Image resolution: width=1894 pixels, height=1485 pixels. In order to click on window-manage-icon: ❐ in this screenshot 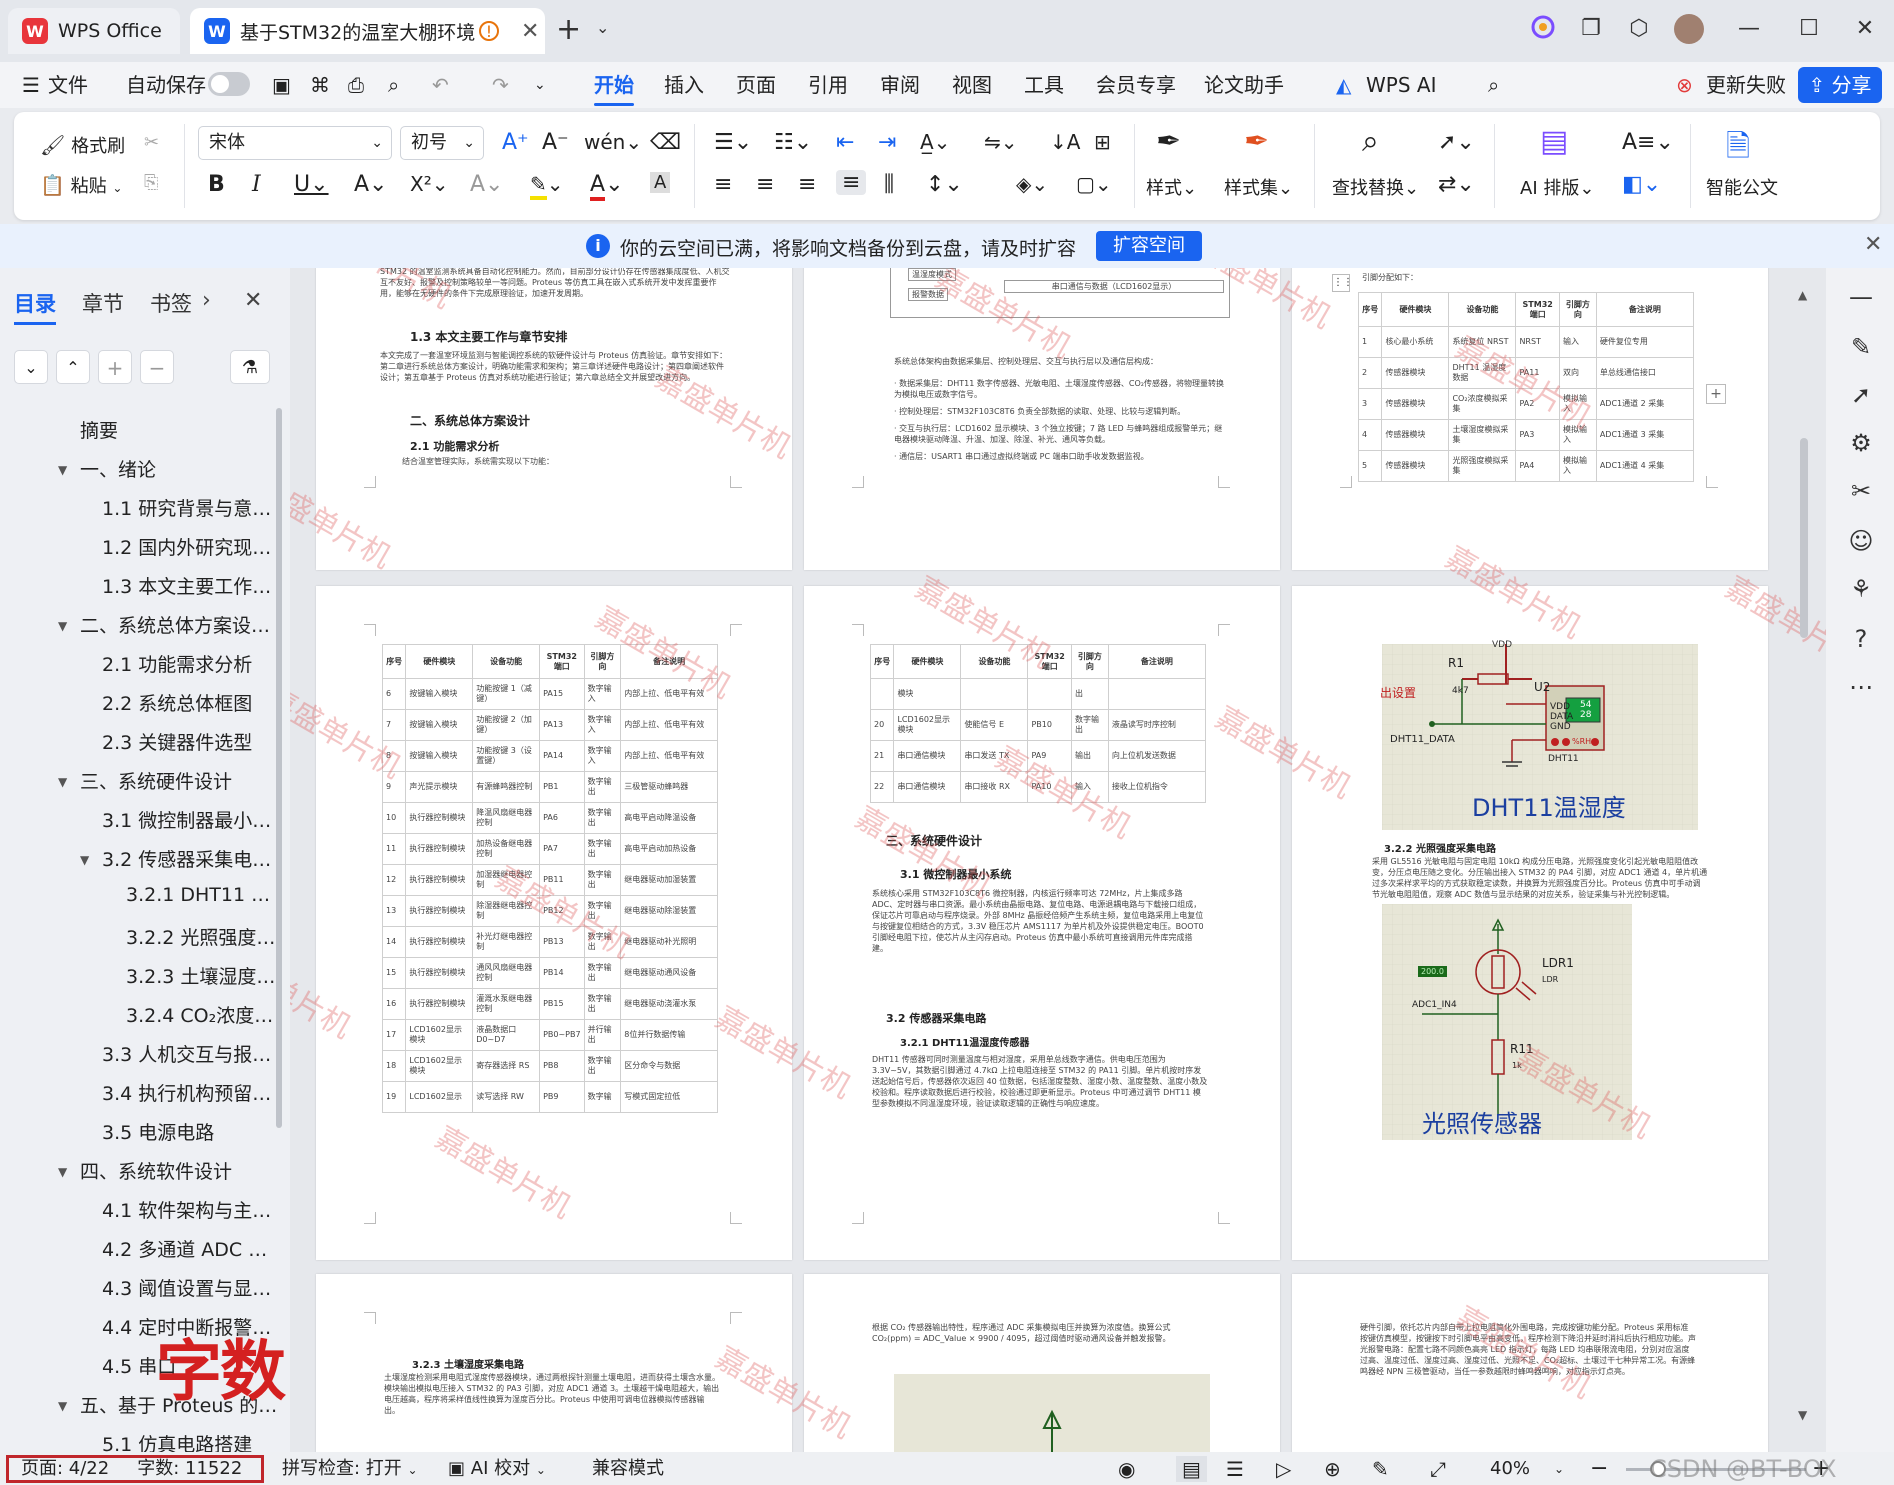, I will do `click(1591, 29)`.